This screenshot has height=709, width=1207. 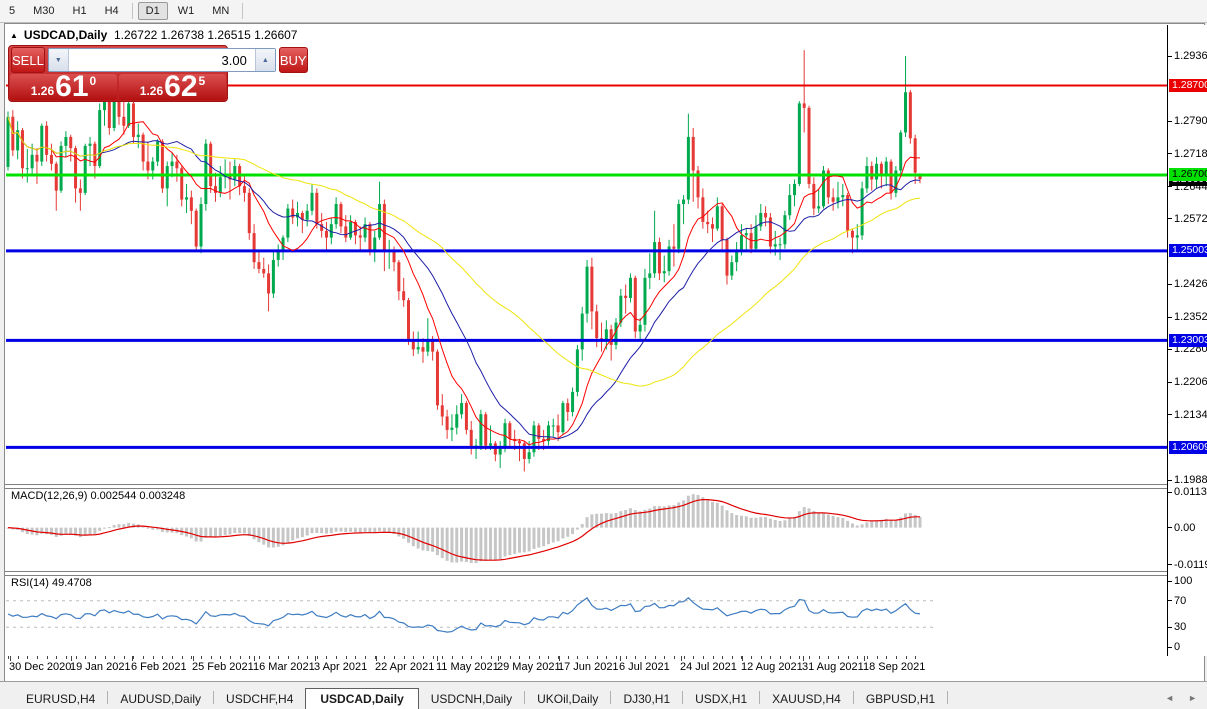 I want to click on tab-audusd-daily: AUDUSD,Daily, so click(x=160, y=699).